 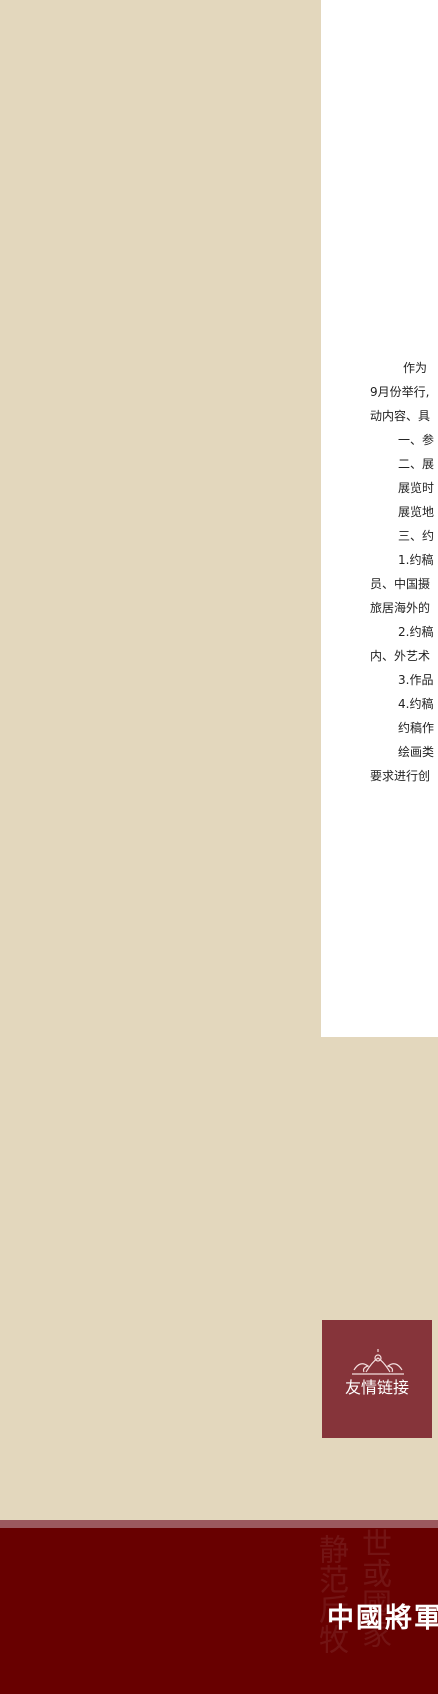 What do you see at coordinates (416, 536) in the screenshot?
I see `article-line: 三、约` at bounding box center [416, 536].